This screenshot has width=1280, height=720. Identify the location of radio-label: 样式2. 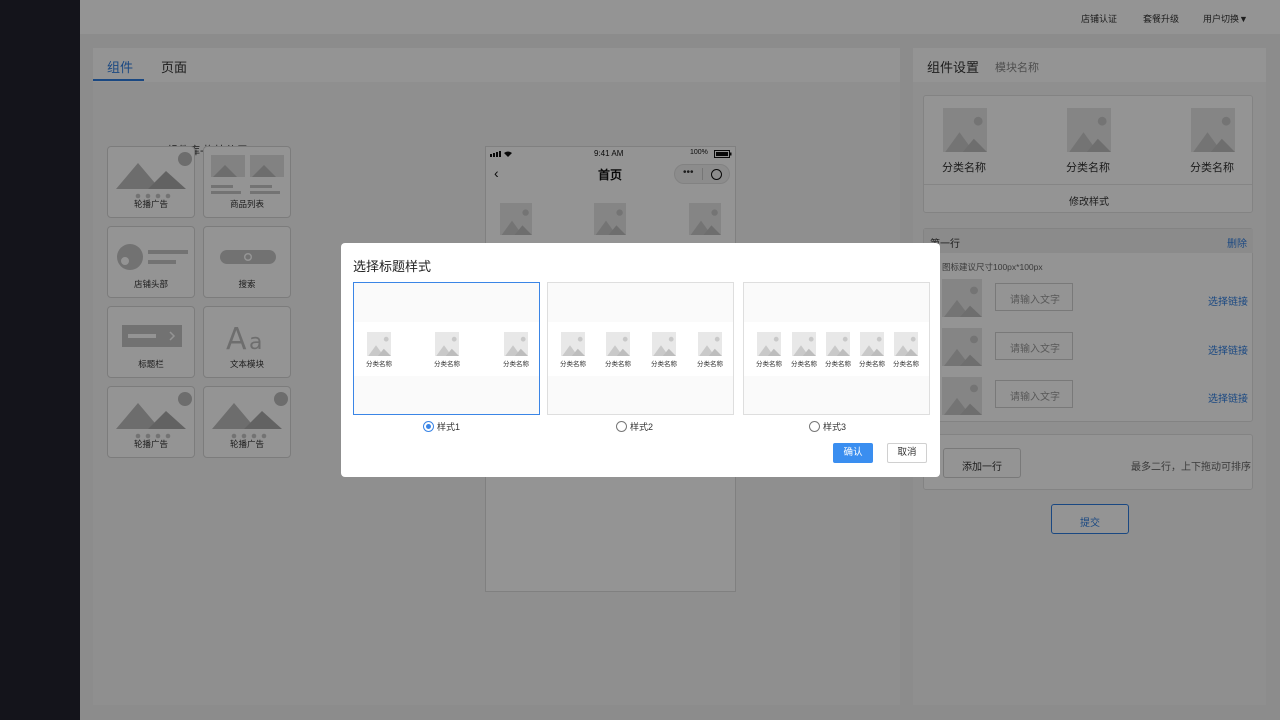
(642, 427).